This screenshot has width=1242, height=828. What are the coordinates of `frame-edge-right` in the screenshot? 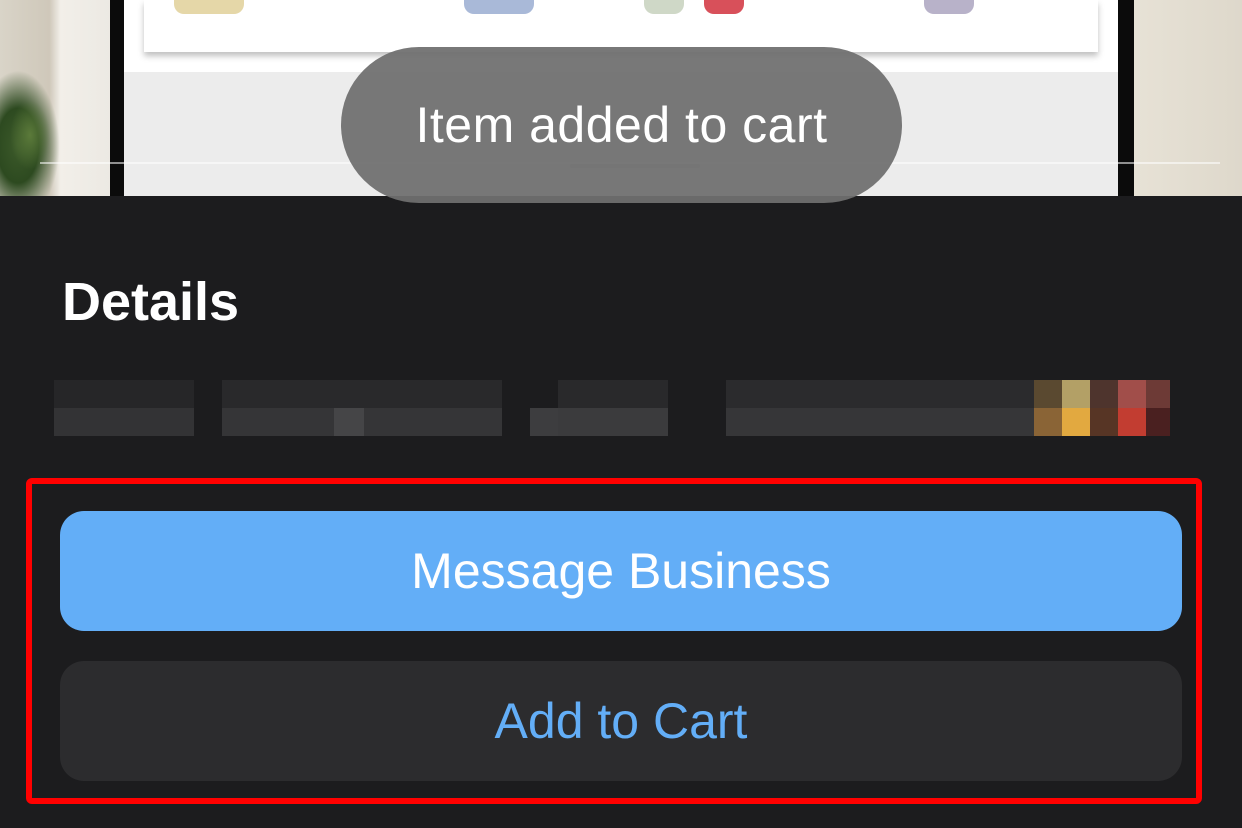 It's located at (1126, 98).